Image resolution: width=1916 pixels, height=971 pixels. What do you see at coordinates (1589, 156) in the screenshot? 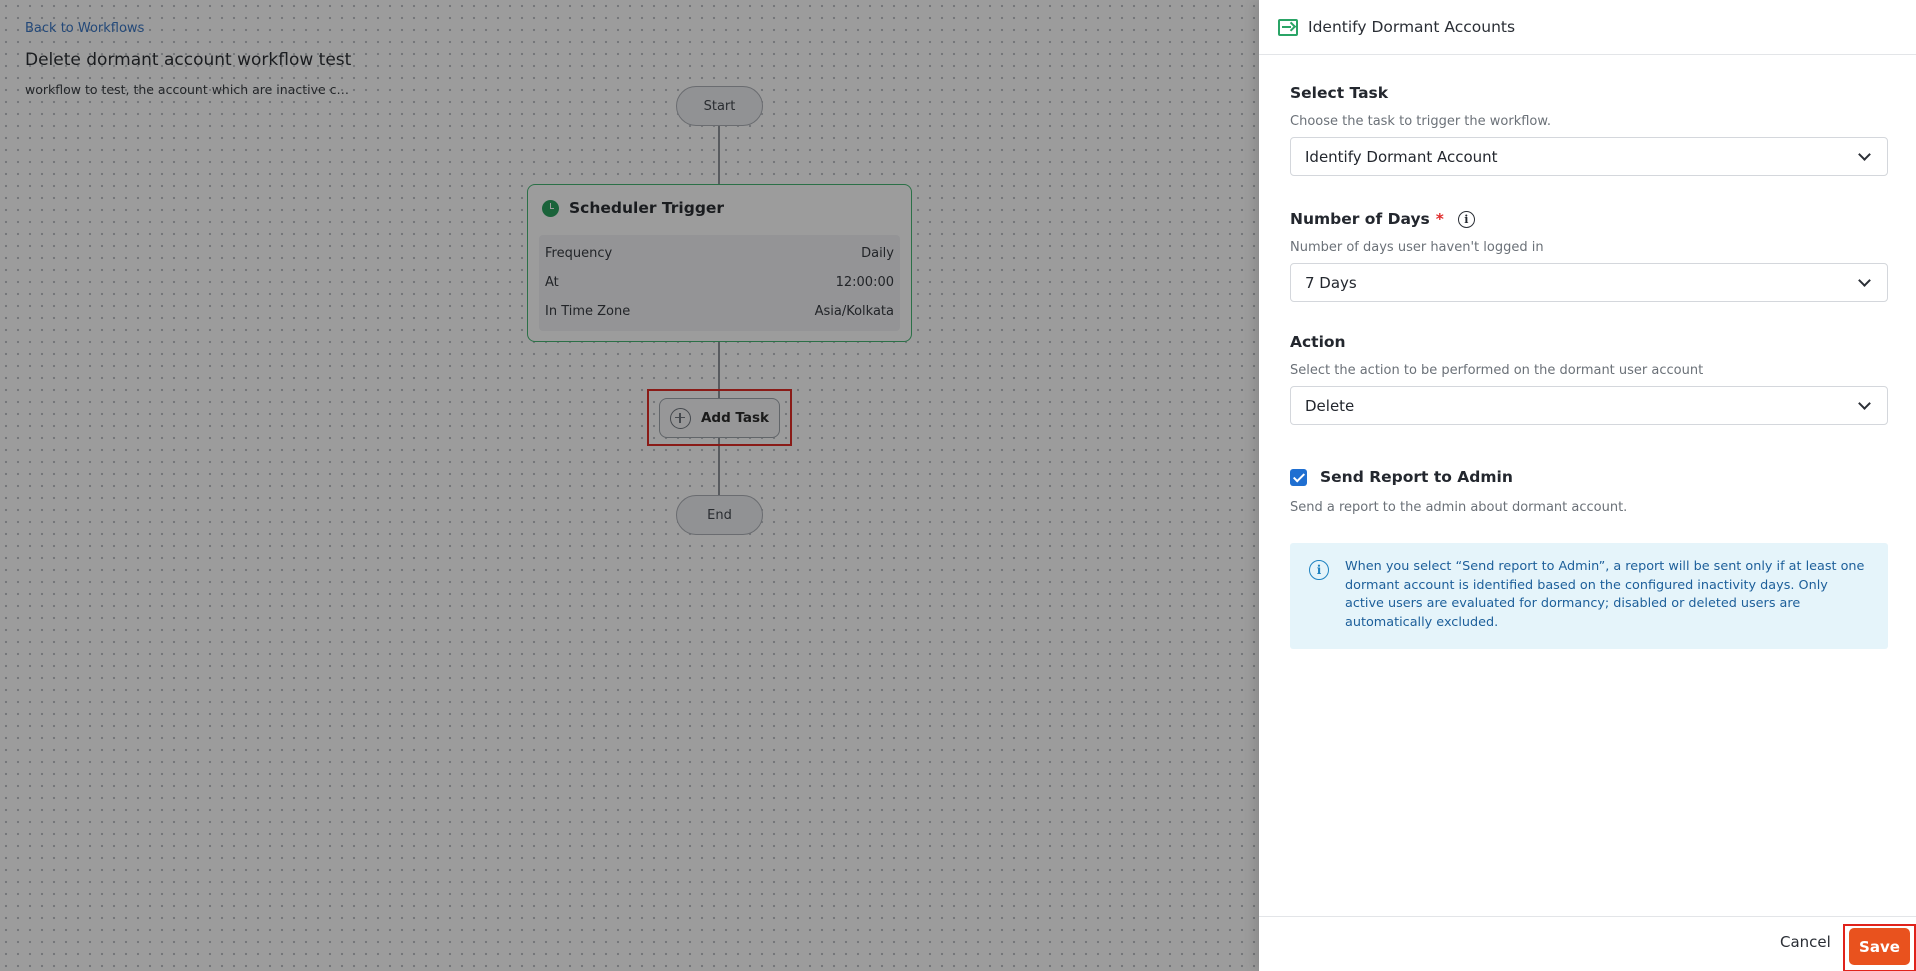
I see `select-task-dropdown: Identify Dormant Account` at bounding box center [1589, 156].